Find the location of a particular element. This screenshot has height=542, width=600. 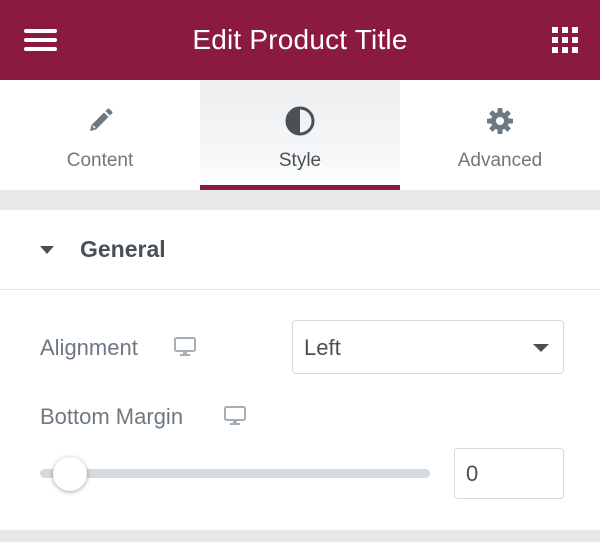

panel-header: Edit Product Title is located at coordinates (300, 40).